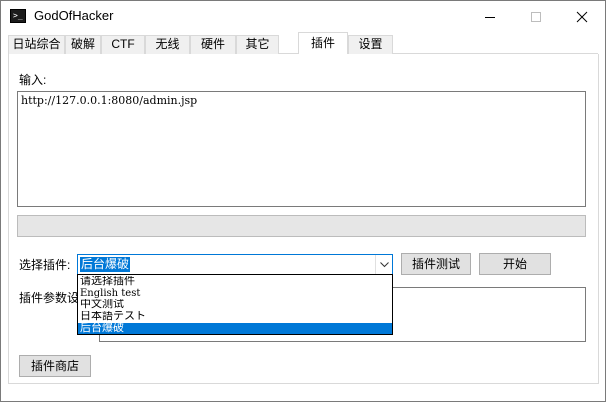  I want to click on dropdown-option: 请选择插件, so click(235, 281).